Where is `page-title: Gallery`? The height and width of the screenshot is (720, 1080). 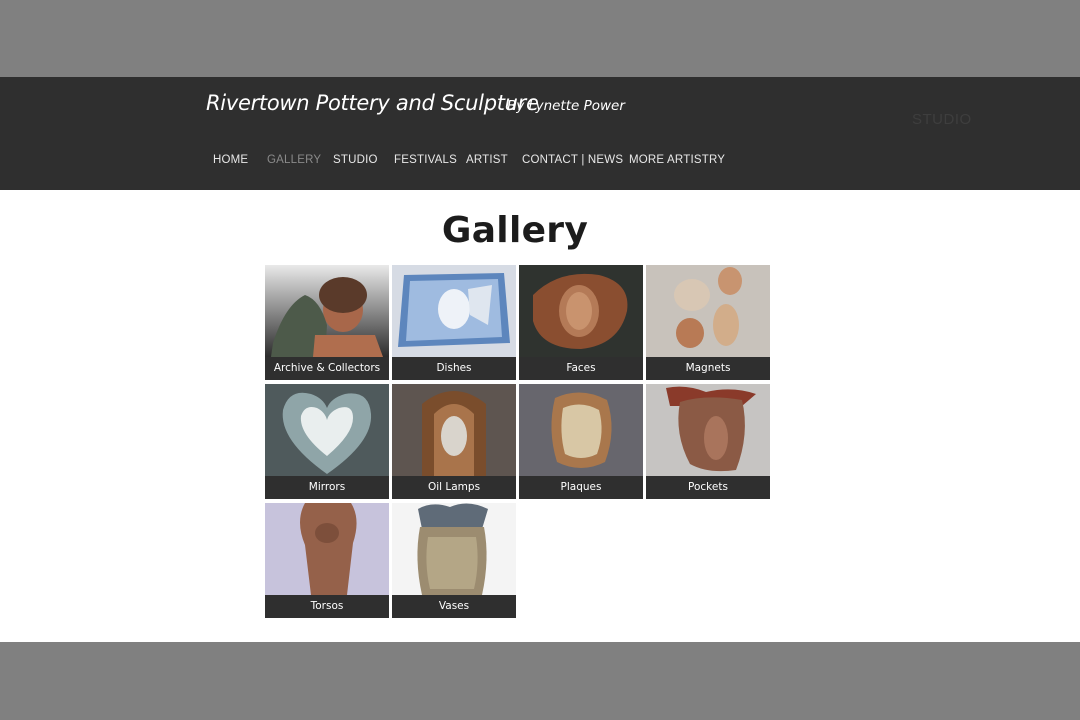 page-title: Gallery is located at coordinates (515, 230).